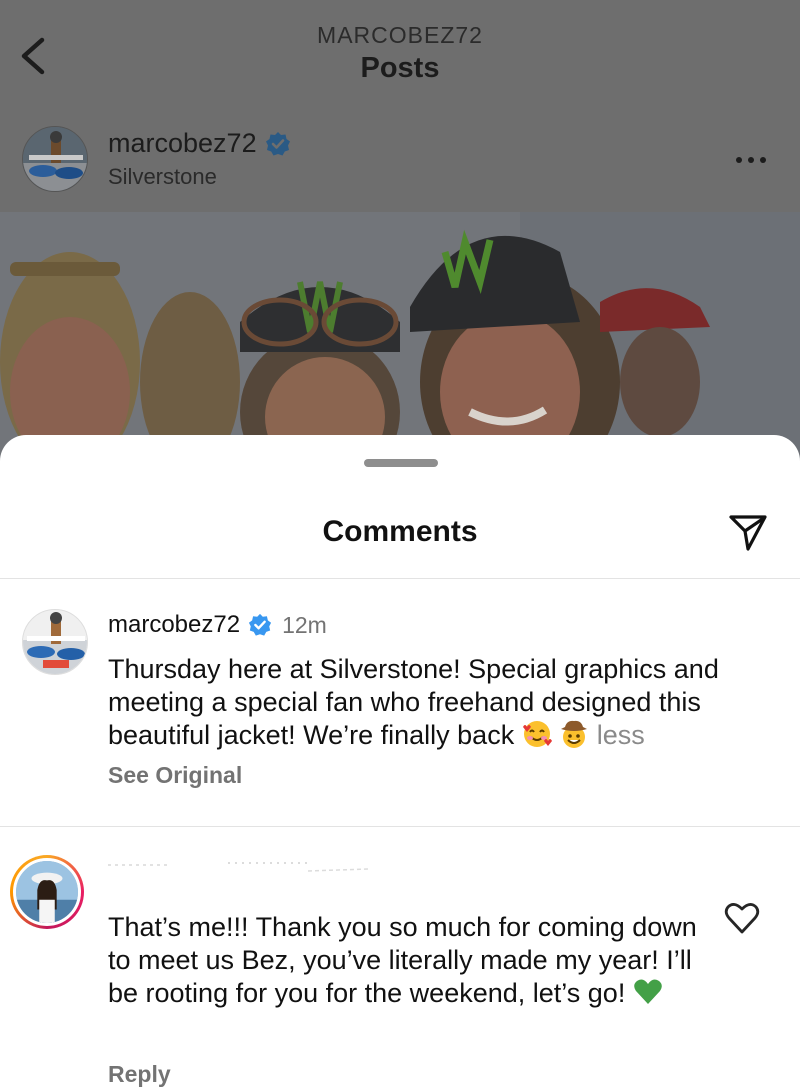  What do you see at coordinates (400, 35) in the screenshot?
I see `profile-username-header: MARCOBEZ72` at bounding box center [400, 35].